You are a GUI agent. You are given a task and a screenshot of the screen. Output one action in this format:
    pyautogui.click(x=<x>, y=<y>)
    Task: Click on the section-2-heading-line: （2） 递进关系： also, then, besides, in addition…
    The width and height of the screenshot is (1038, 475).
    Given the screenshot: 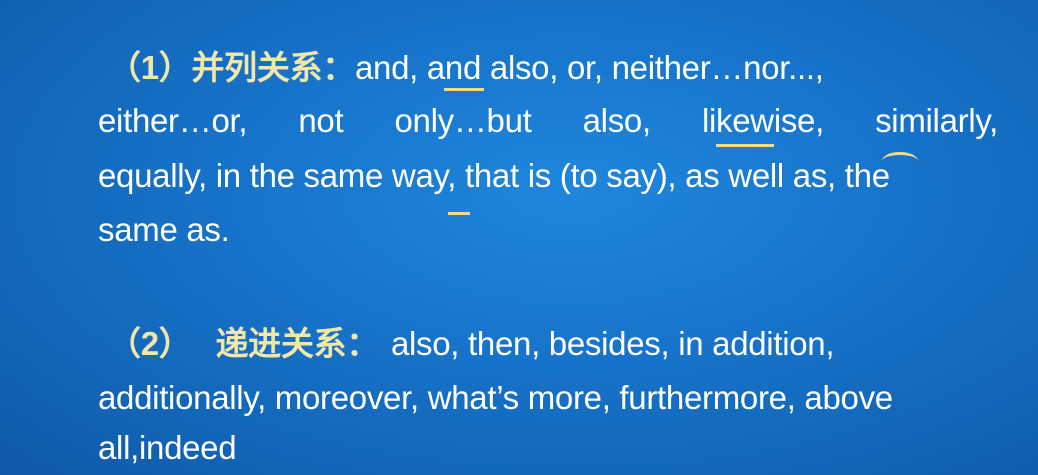 What is the action you would take?
    pyautogui.click(x=558, y=344)
    